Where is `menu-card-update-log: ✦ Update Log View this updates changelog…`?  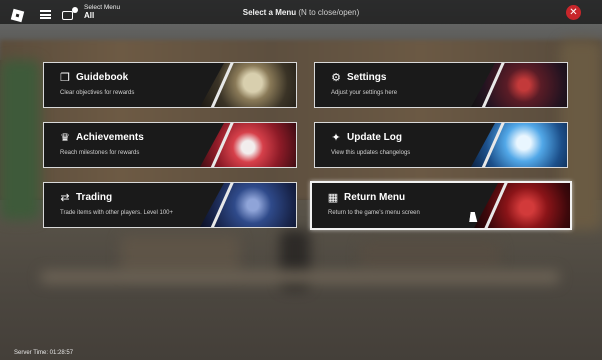
menu-card-update-log: ✦ Update Log View this updates changelog… is located at coordinates (441, 145).